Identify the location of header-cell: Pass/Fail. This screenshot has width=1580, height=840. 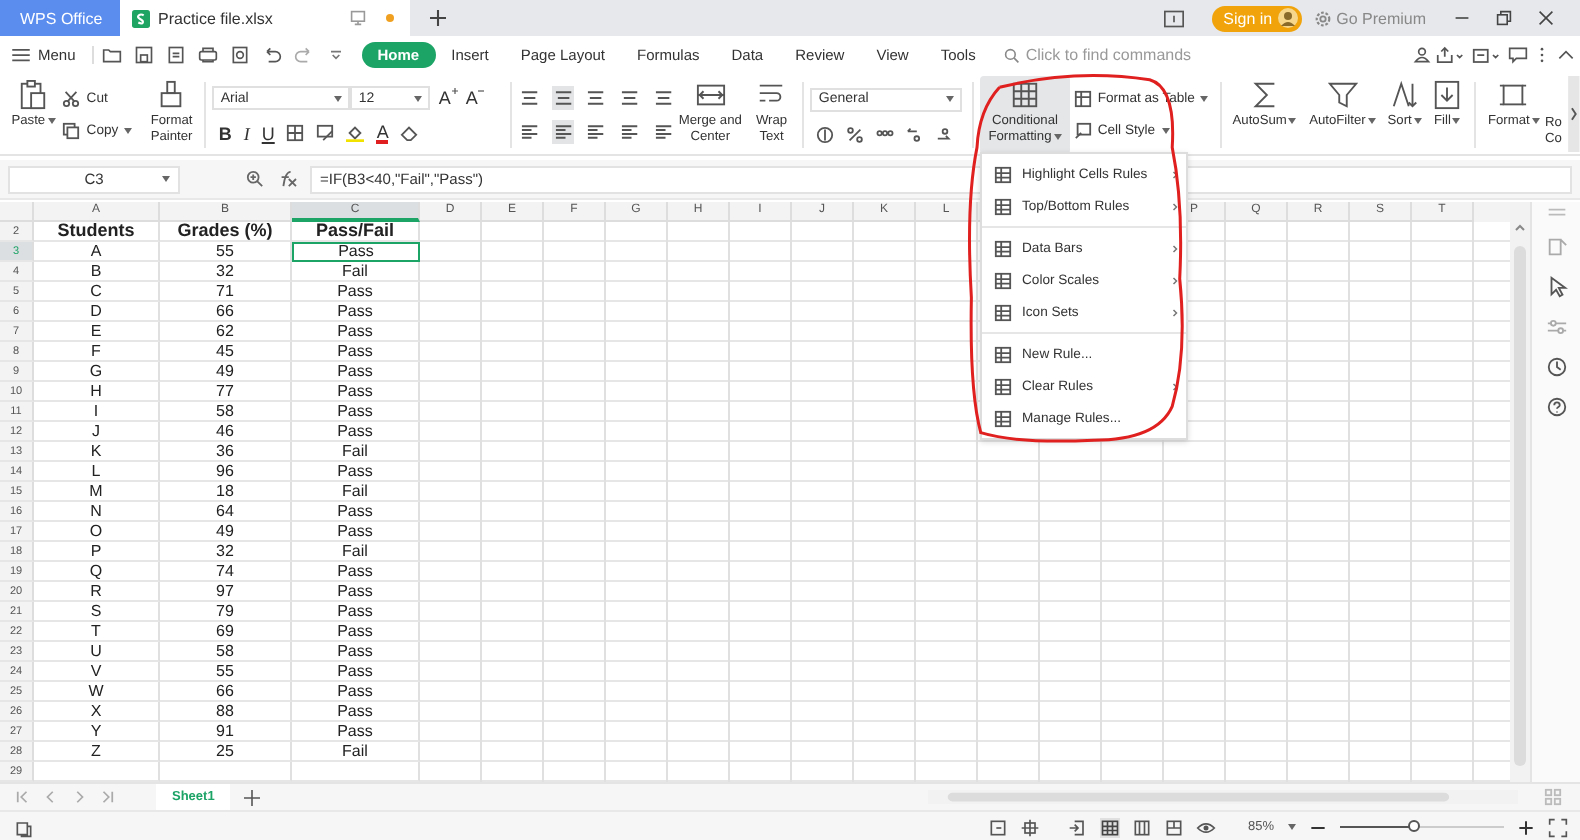
(356, 232).